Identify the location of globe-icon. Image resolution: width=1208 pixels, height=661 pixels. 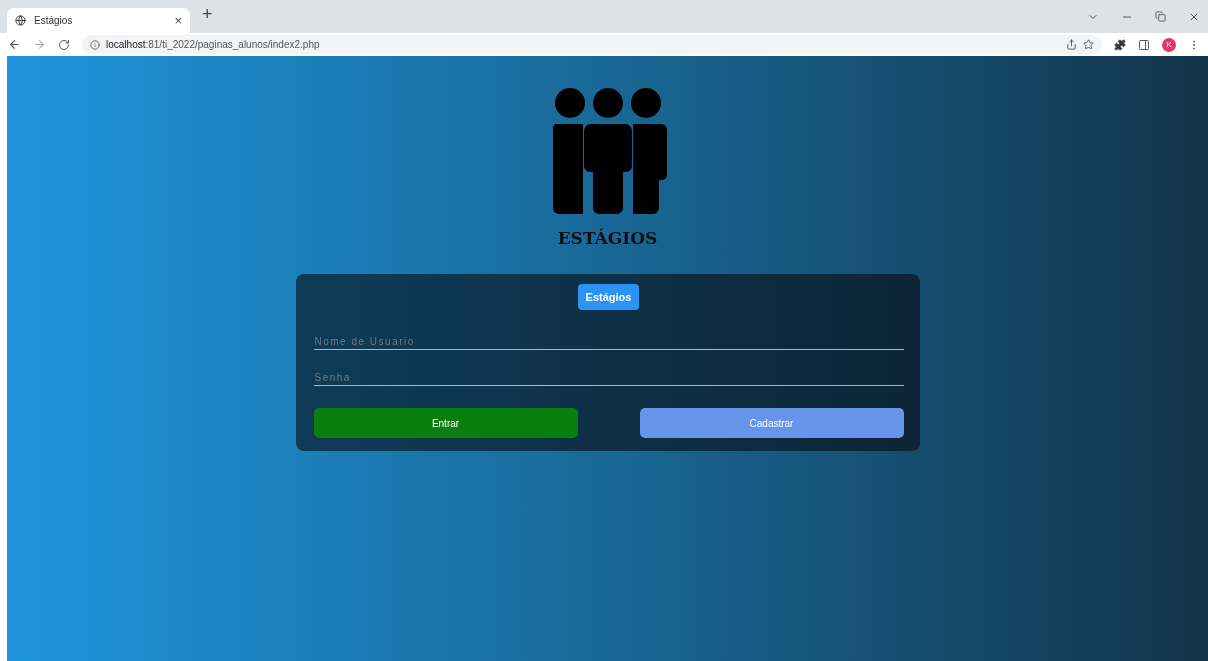
(20, 20).